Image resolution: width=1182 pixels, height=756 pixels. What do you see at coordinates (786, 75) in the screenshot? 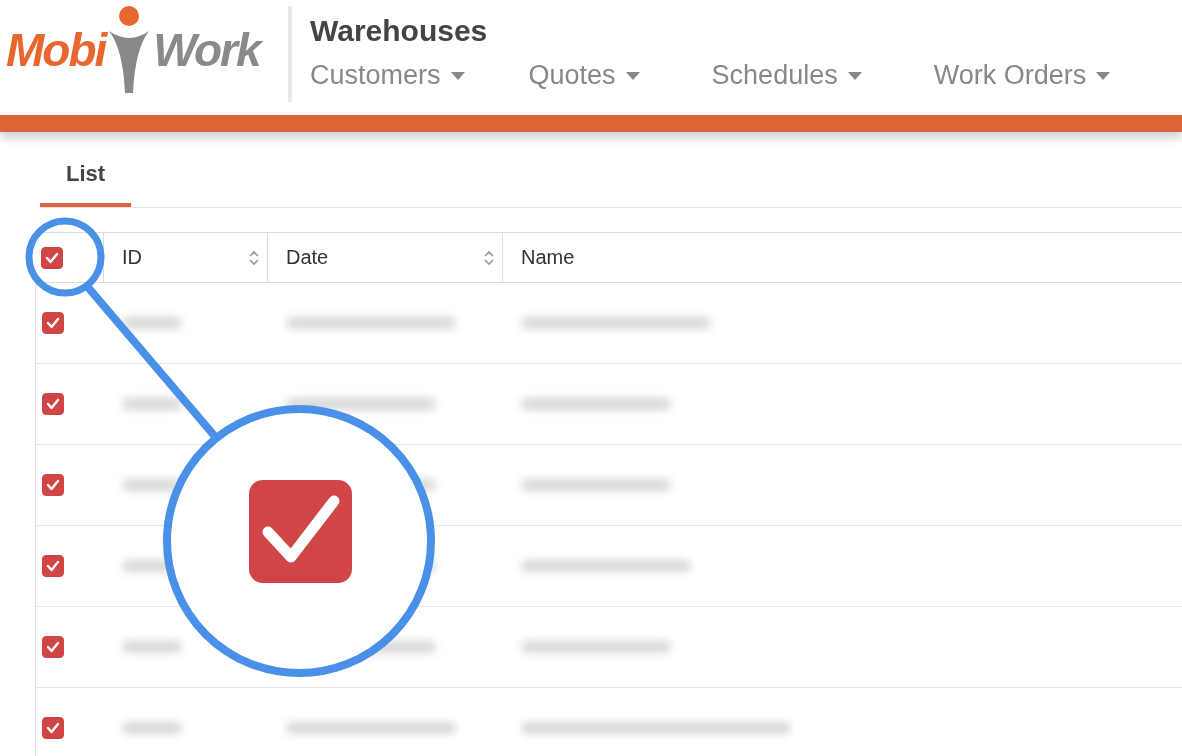
I see `nav-menu: Schedules` at bounding box center [786, 75].